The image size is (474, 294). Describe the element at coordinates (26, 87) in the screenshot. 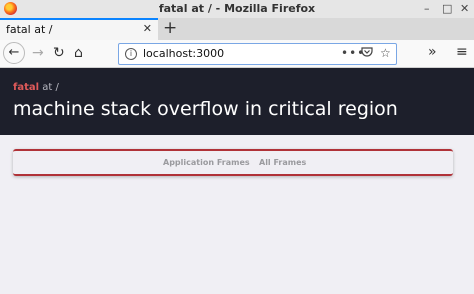

I see `error-level: fatal` at that location.